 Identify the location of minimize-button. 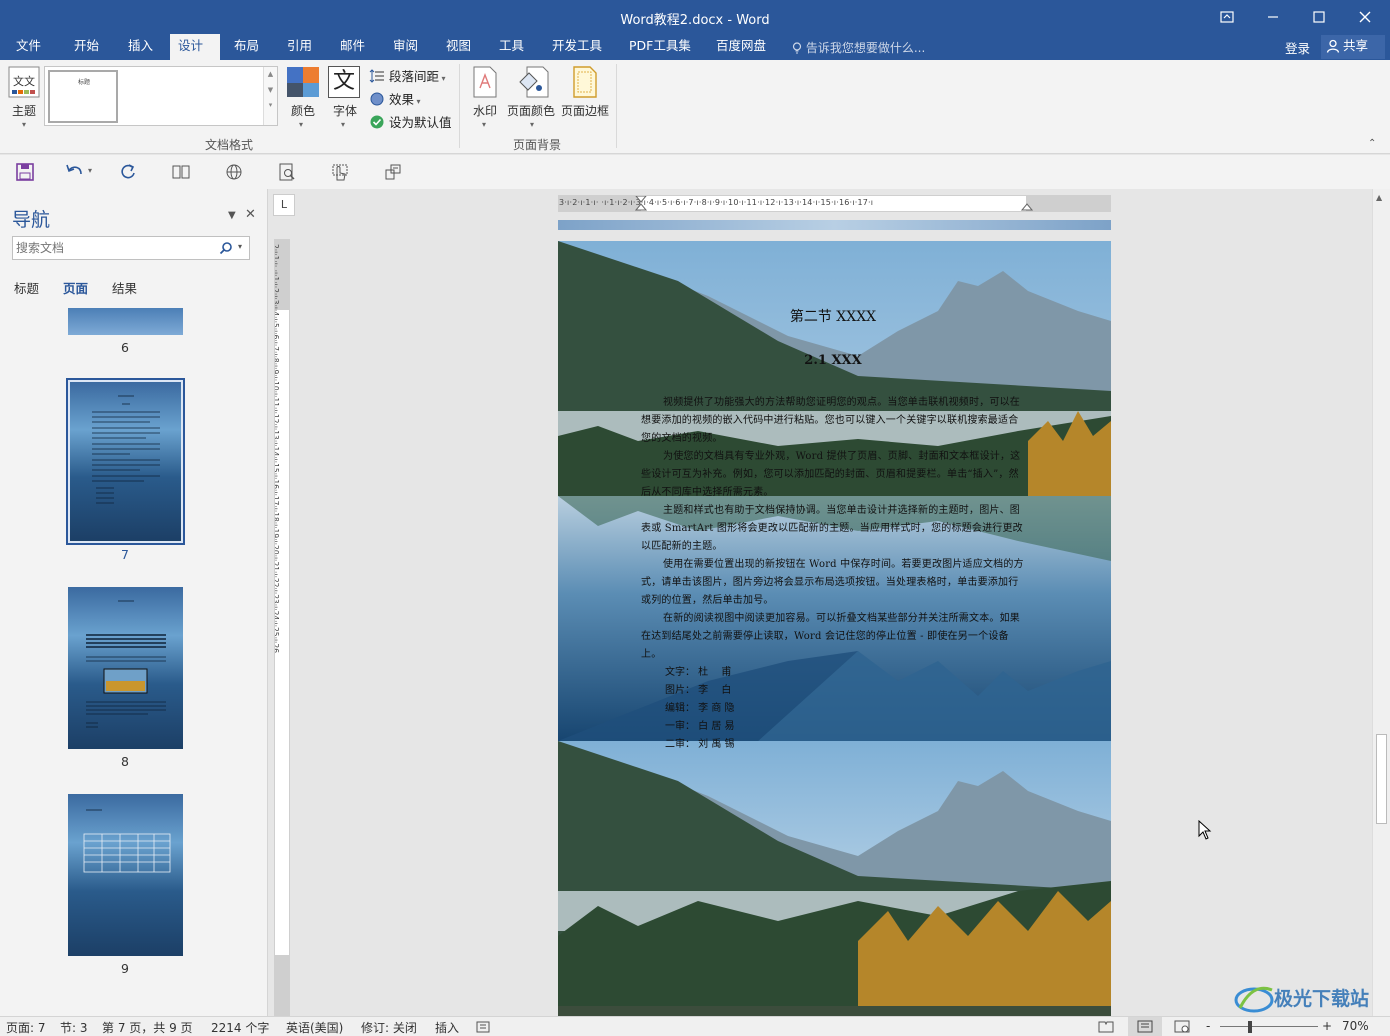
(1273, 17).